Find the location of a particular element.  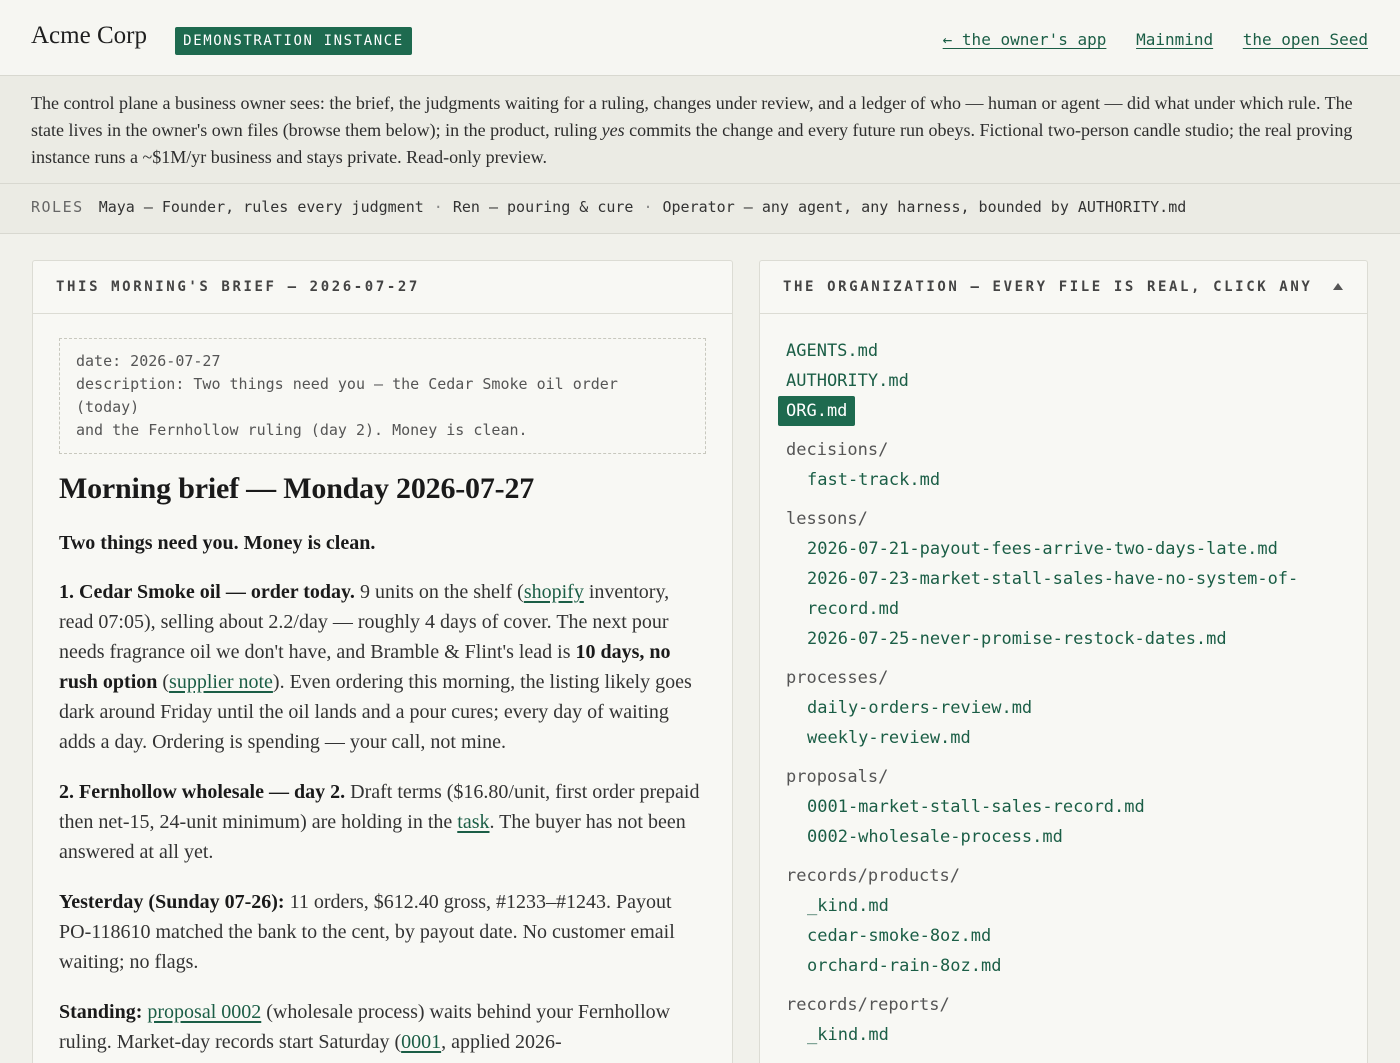

brief-summary: Two things need you. Money is clean. is located at coordinates (382, 543).